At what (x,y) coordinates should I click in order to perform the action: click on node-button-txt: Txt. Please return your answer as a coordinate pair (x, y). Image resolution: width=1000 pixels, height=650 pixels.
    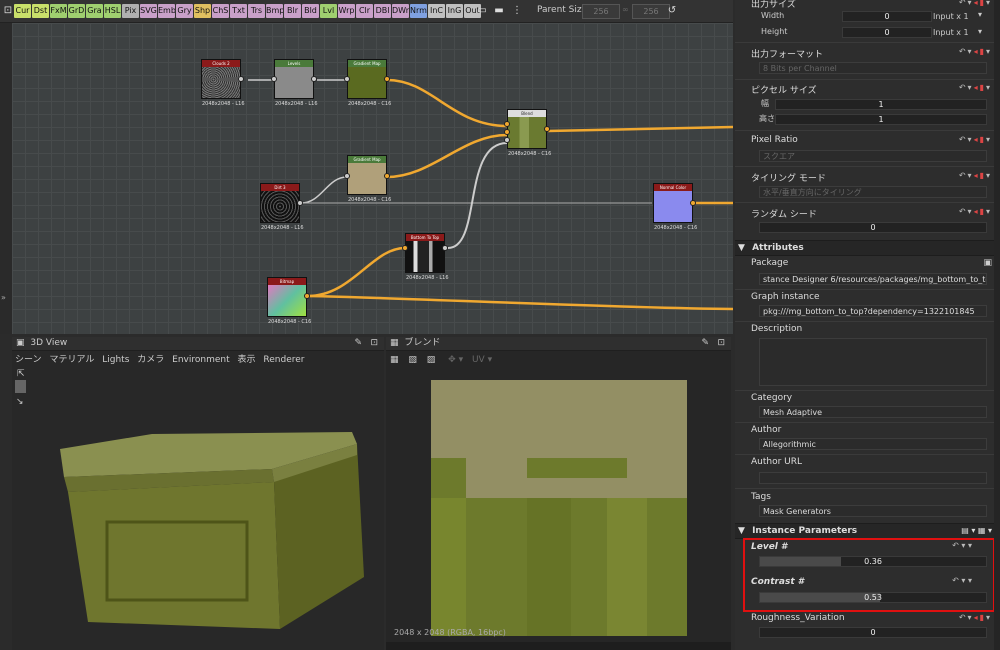
    Looking at the image, I should click on (238, 11).